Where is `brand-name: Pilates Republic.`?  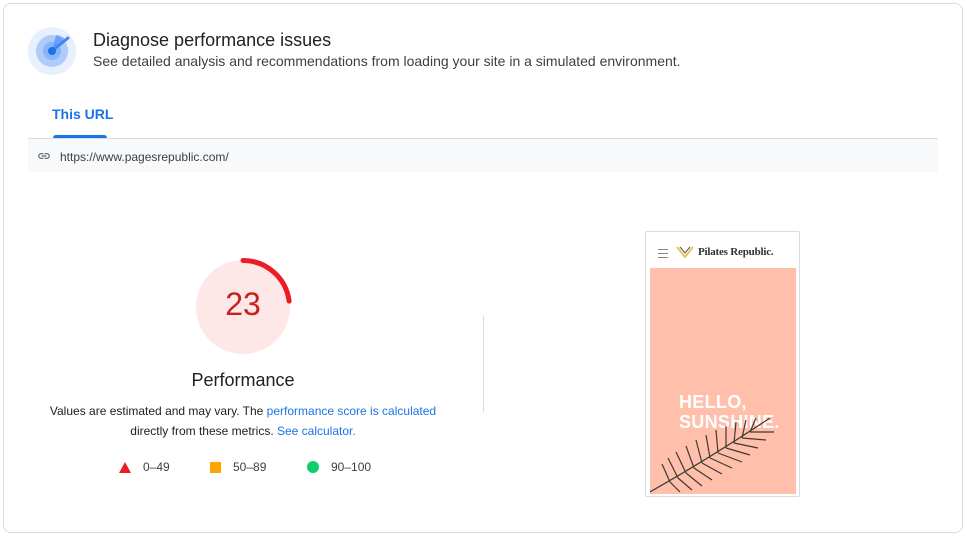
brand-name: Pilates Republic. is located at coordinates (736, 252).